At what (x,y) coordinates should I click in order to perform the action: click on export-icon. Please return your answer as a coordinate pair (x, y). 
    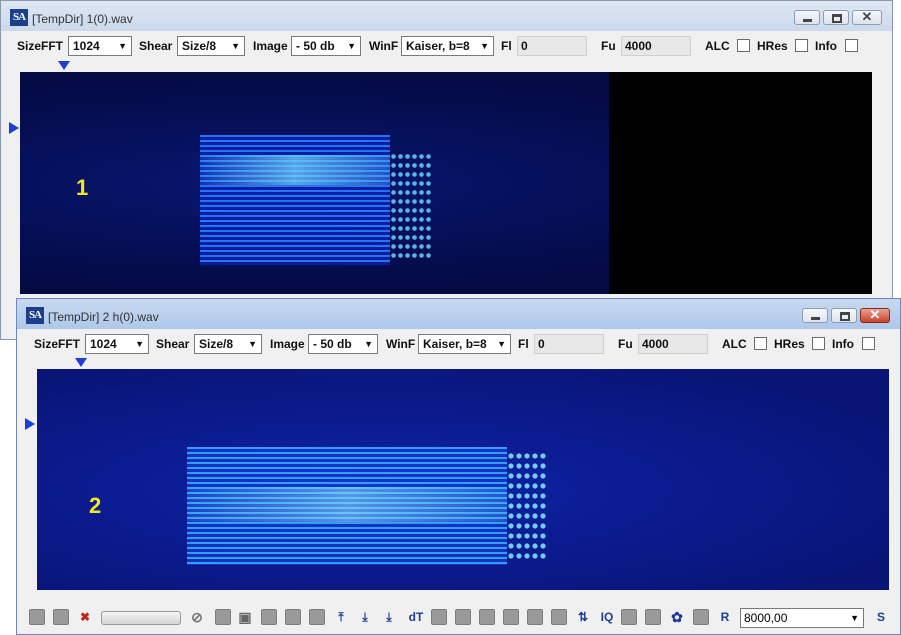
    Looking at the image, I should click on (511, 617).